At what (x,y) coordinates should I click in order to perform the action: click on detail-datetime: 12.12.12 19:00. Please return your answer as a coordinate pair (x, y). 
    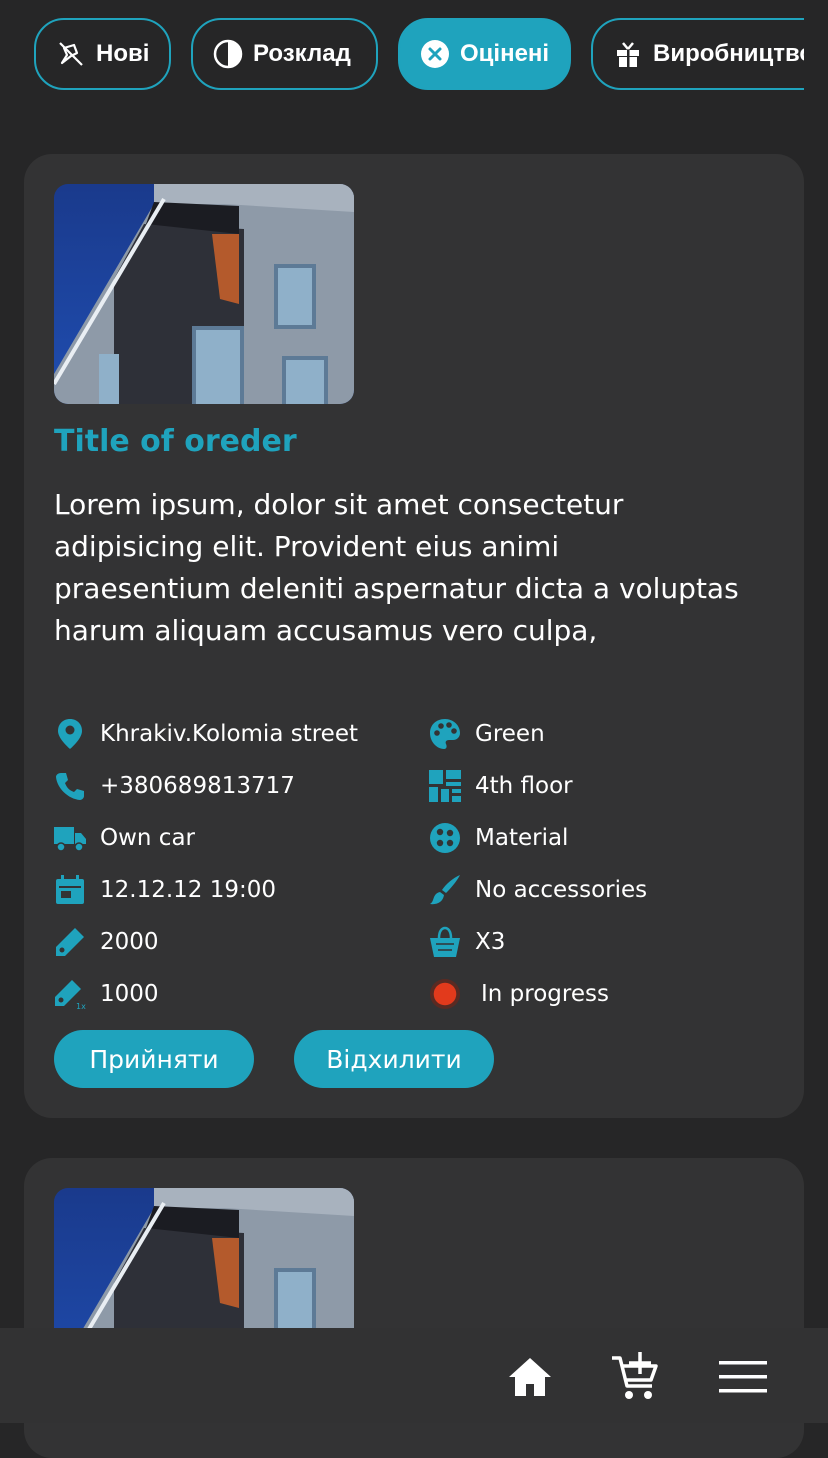
    Looking at the image, I should click on (165, 890).